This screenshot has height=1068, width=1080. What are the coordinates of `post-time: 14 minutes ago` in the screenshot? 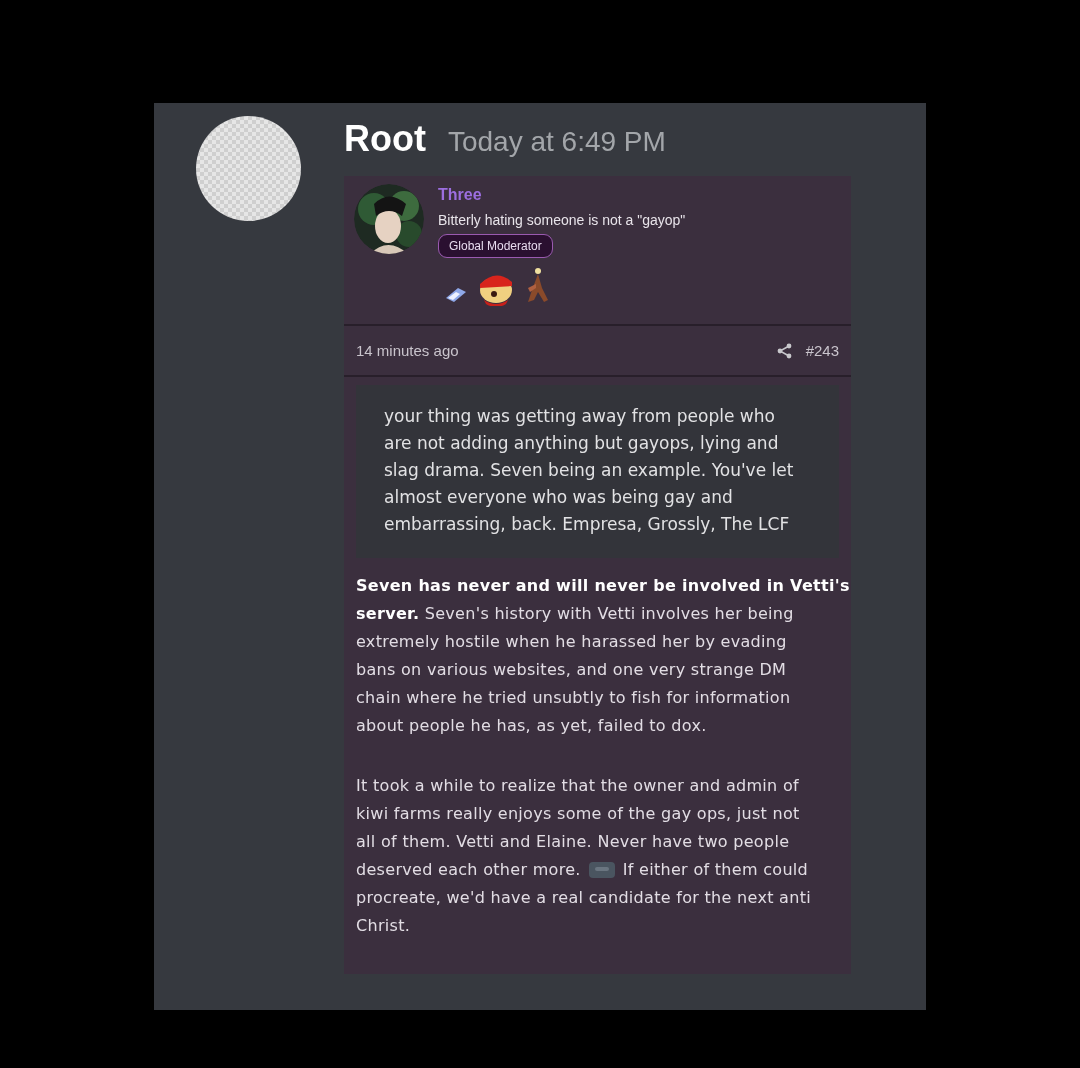 It's located at (407, 350).